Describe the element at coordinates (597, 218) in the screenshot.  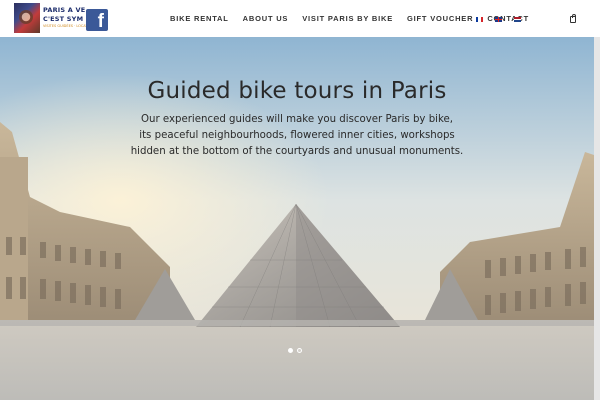
I see `page-scrollbar` at that location.